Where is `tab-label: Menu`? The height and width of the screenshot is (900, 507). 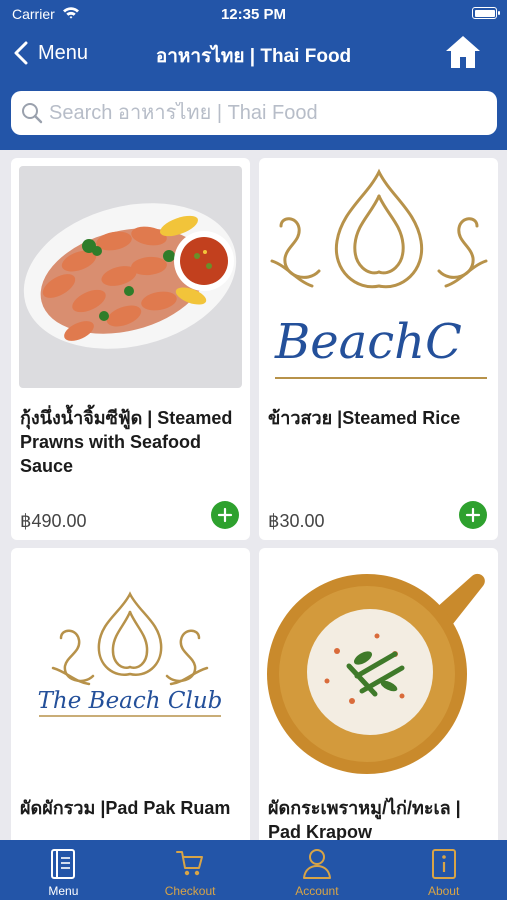 tab-label: Menu is located at coordinates (63, 891).